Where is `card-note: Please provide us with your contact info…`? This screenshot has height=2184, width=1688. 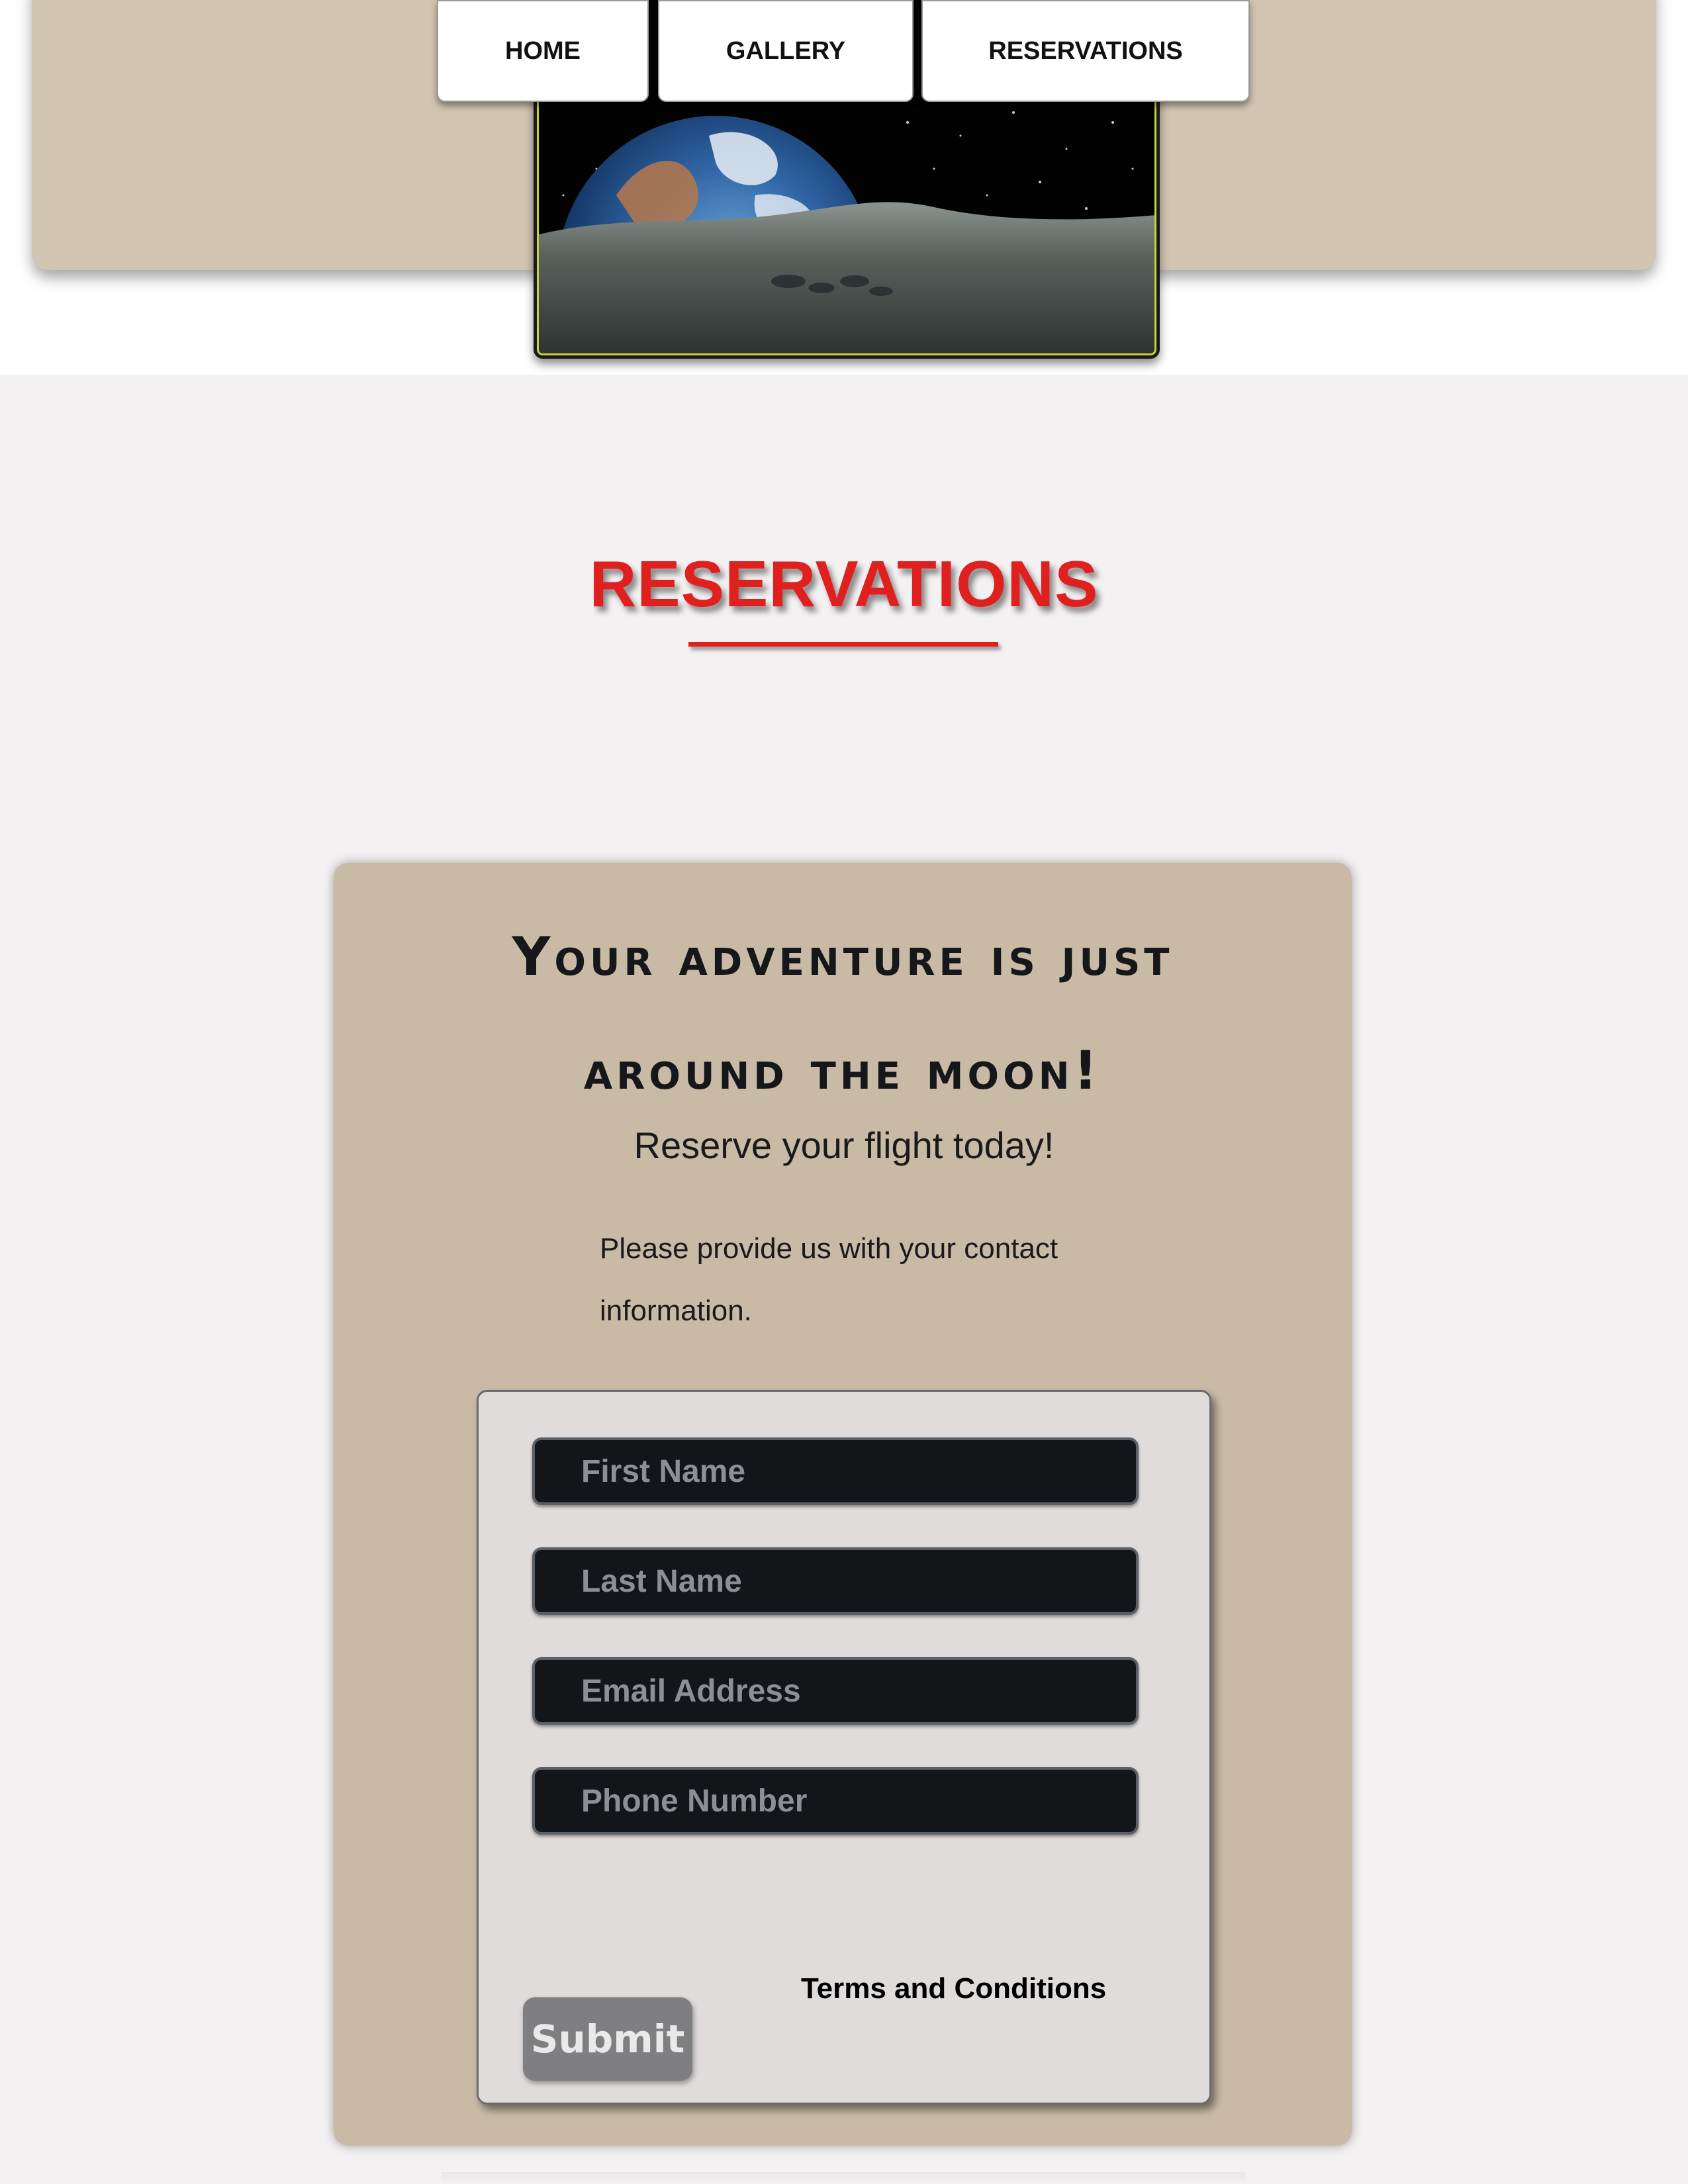
card-note: Please provide us with your contact info… is located at coordinates (829, 1279).